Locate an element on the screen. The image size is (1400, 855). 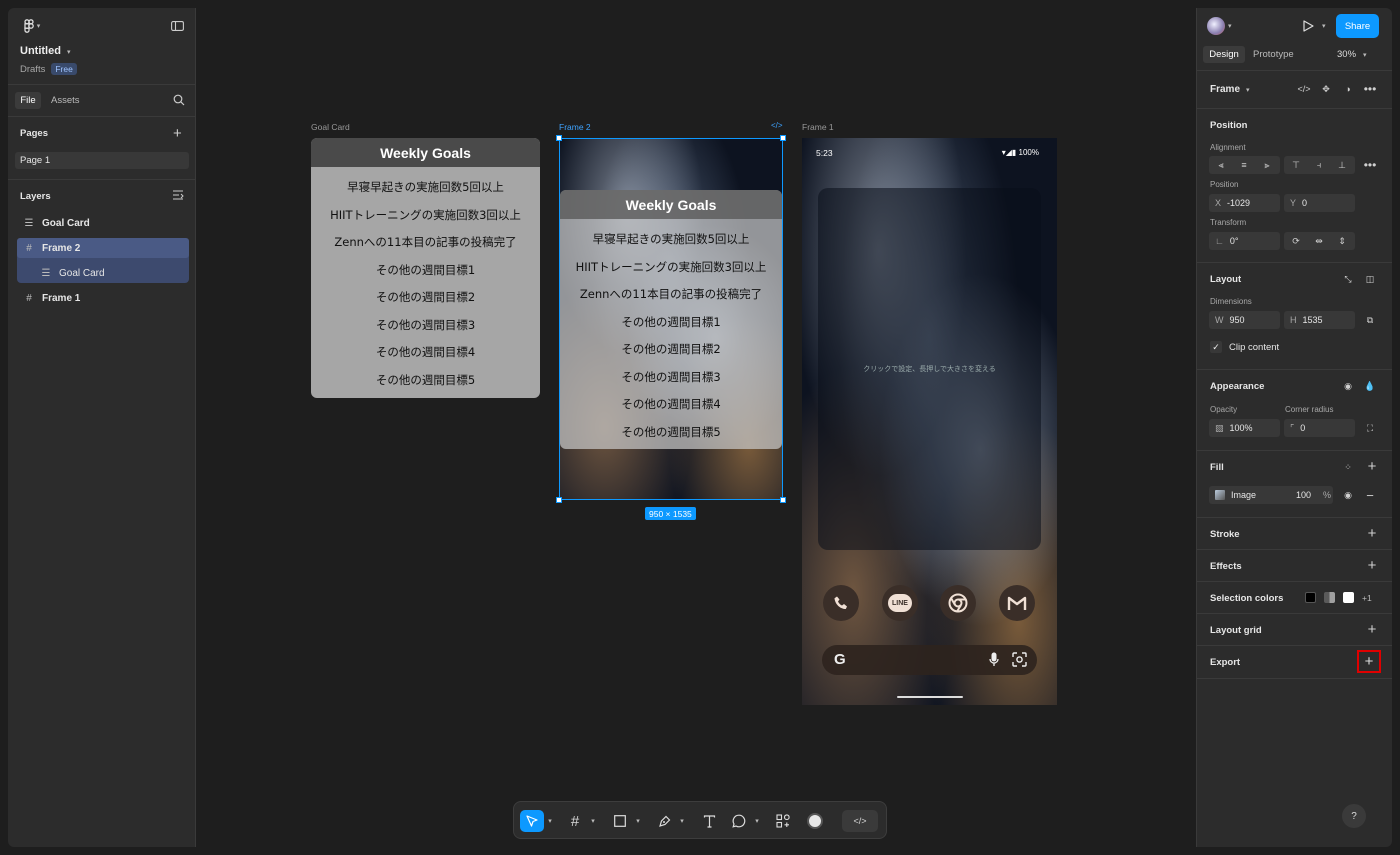
frame-tool-button: # is located at coordinates (575, 821).